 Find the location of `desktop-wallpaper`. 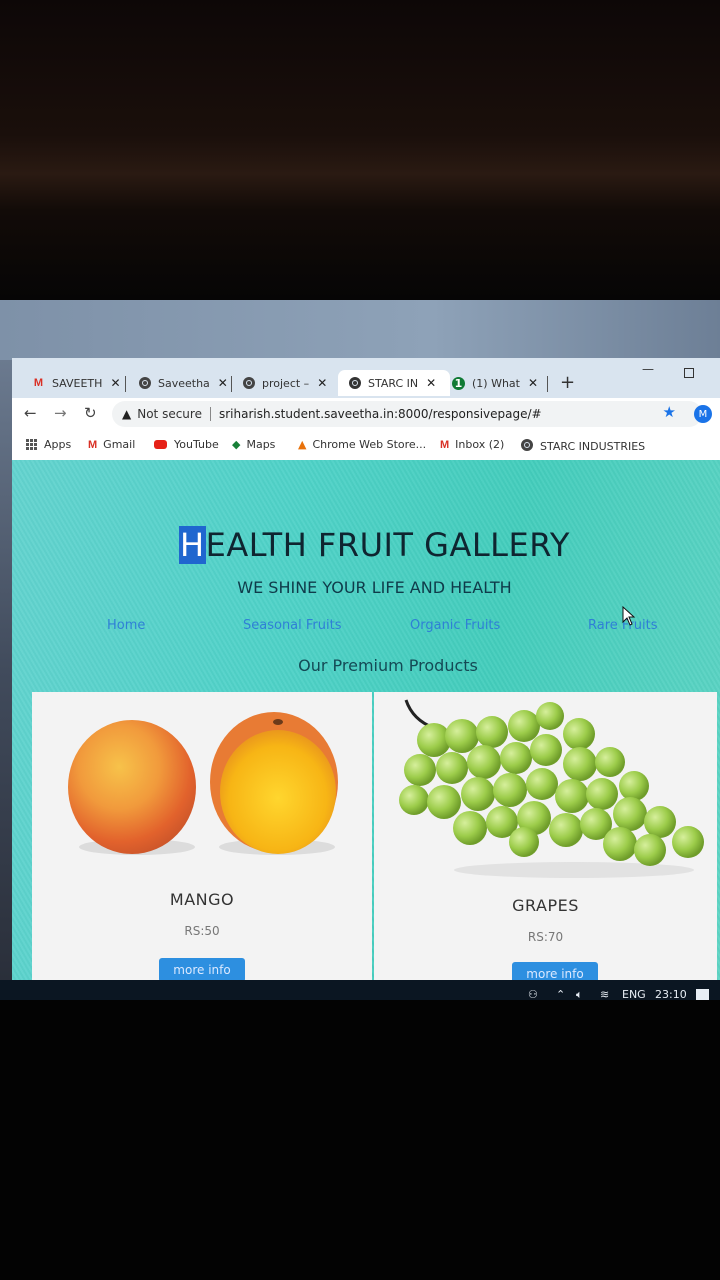

desktop-wallpaper is located at coordinates (360, 330).